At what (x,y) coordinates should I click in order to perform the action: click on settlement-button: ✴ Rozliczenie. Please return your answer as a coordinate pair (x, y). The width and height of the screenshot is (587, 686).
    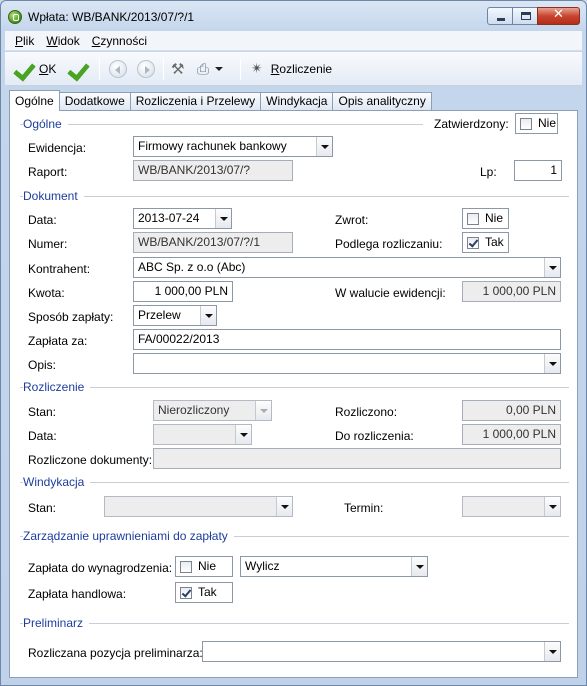
    Looking at the image, I should click on (291, 69).